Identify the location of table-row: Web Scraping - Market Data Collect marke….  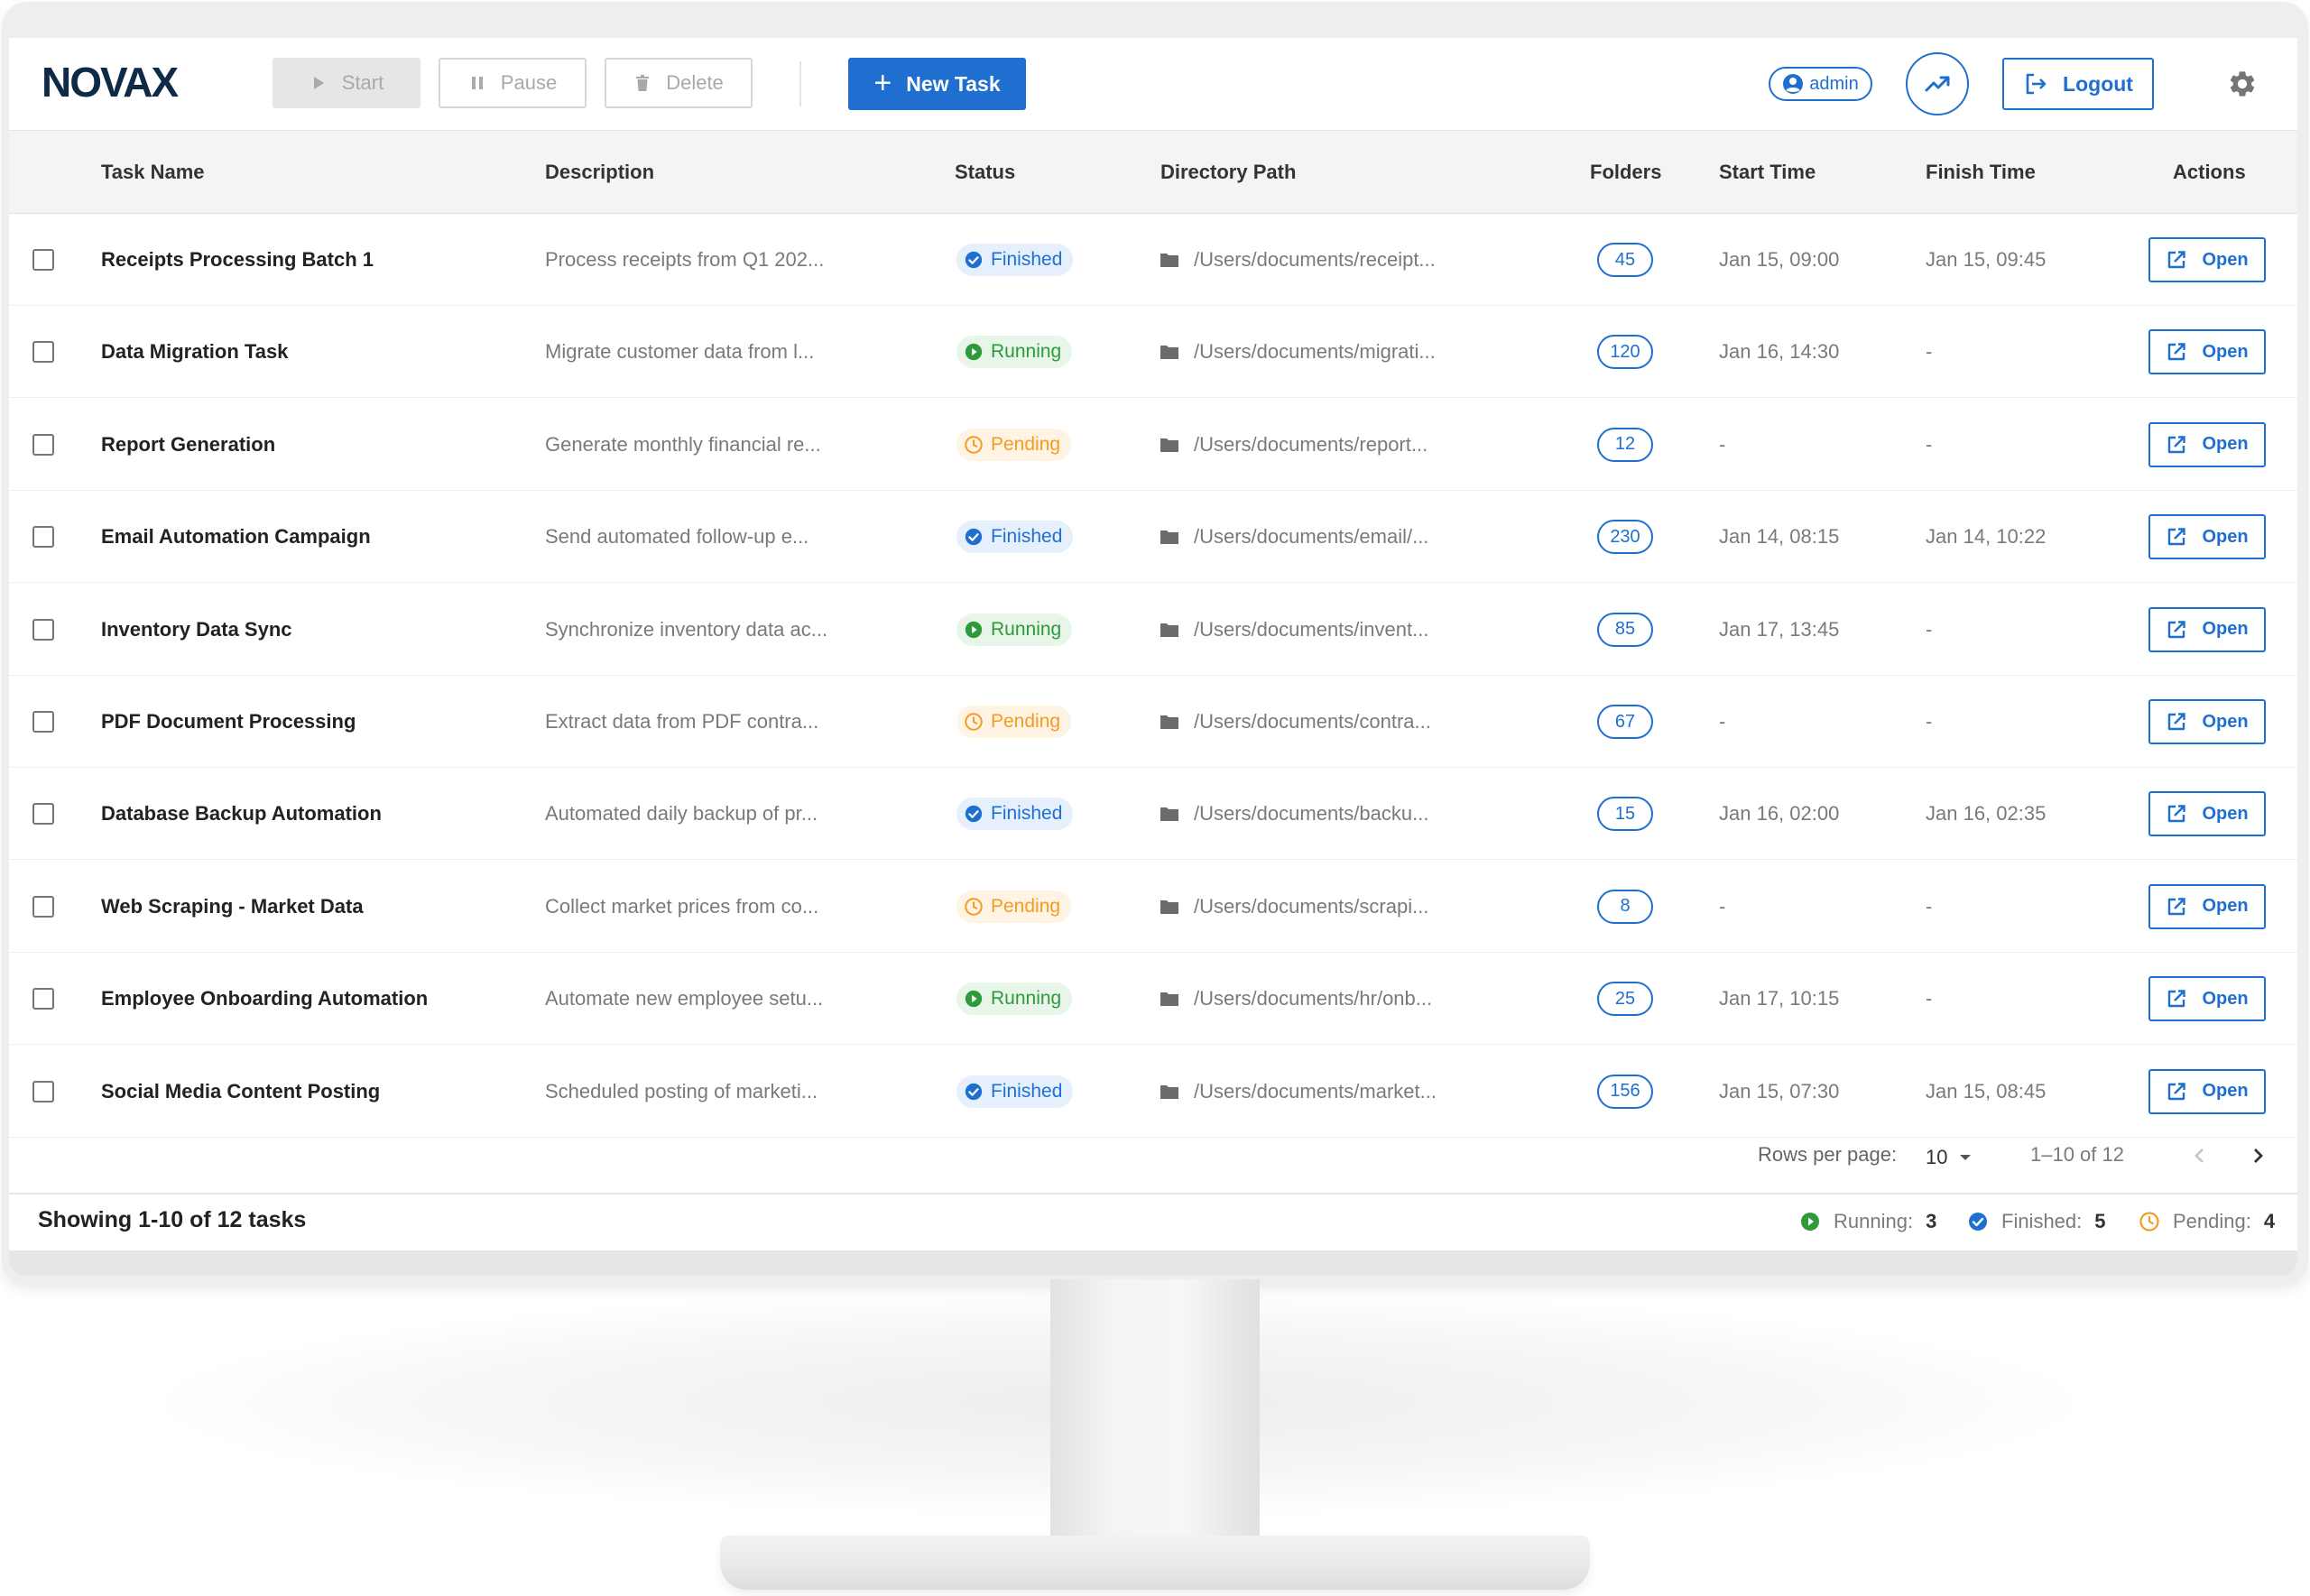
(1153, 907).